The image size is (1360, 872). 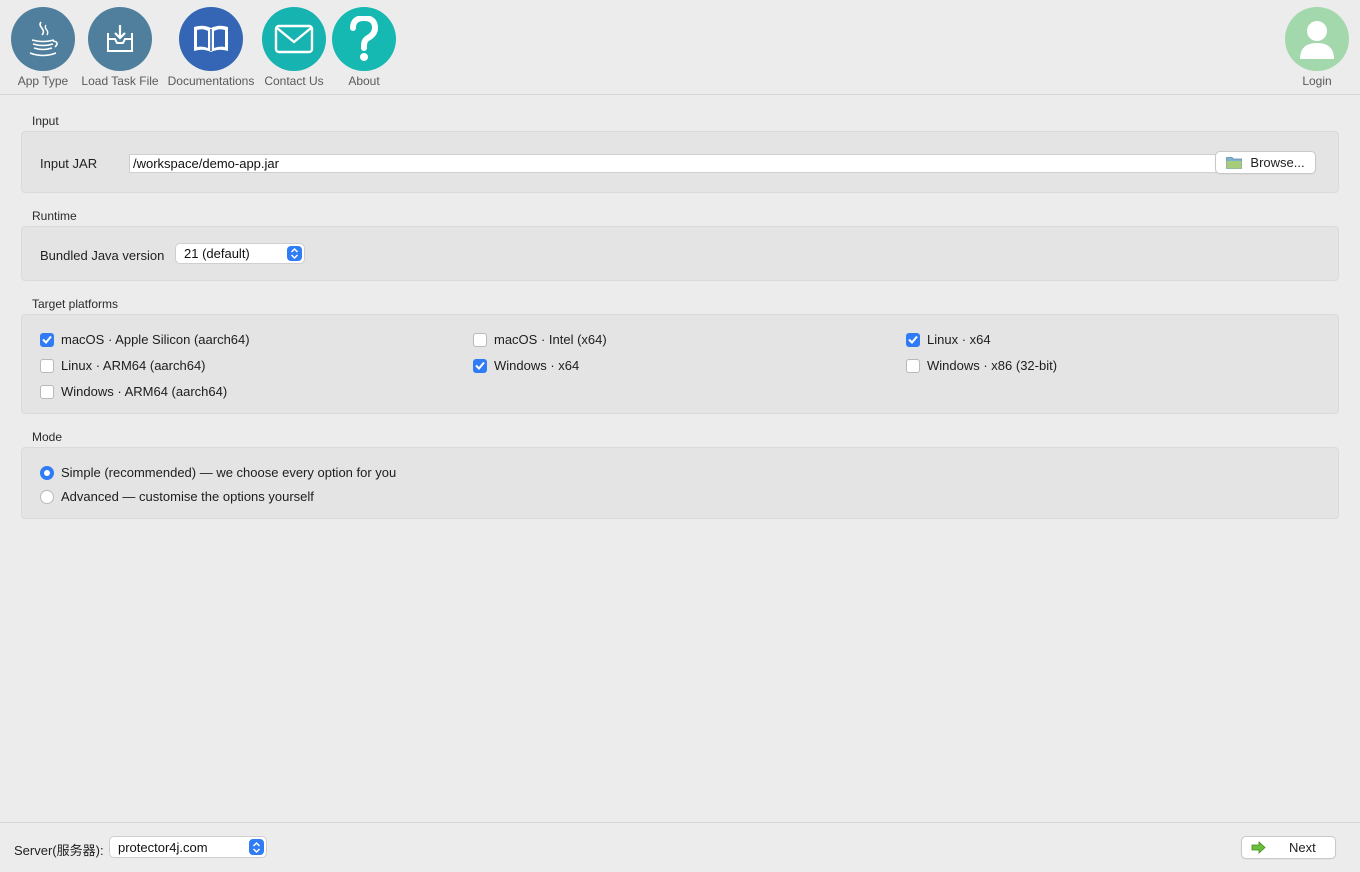 I want to click on platform-label: Linux · ARM64 (aarch64), so click(x=133, y=365).